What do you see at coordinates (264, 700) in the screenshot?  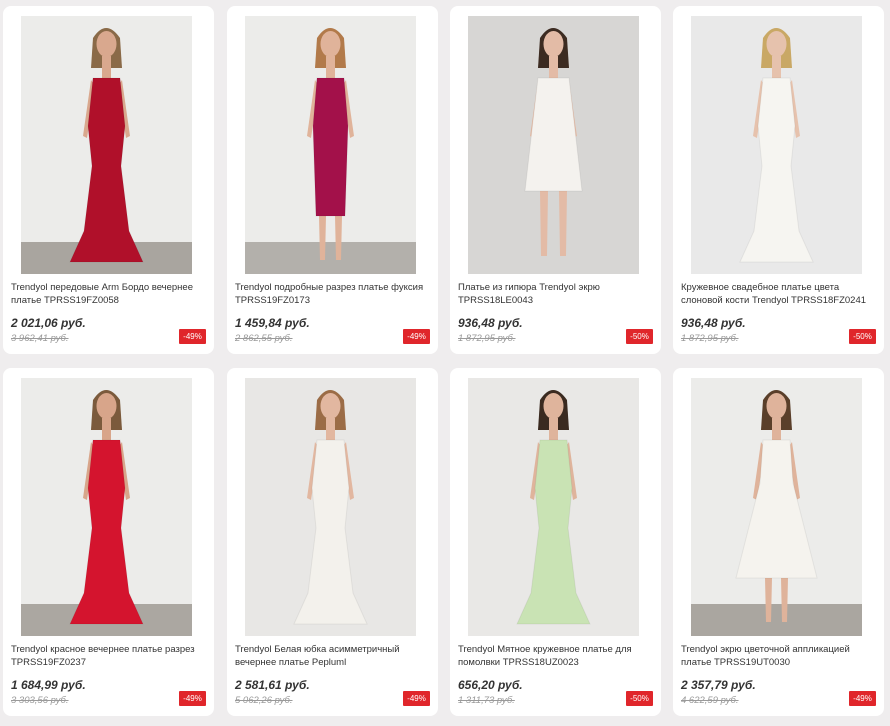 I see `product-old-price: 5 062,26 руб.` at bounding box center [264, 700].